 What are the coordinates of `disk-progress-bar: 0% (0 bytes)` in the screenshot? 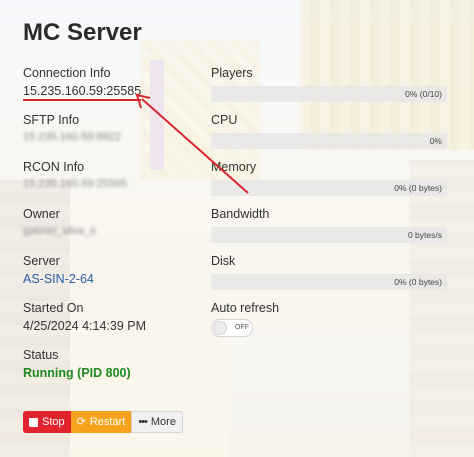 It's located at (329, 282).